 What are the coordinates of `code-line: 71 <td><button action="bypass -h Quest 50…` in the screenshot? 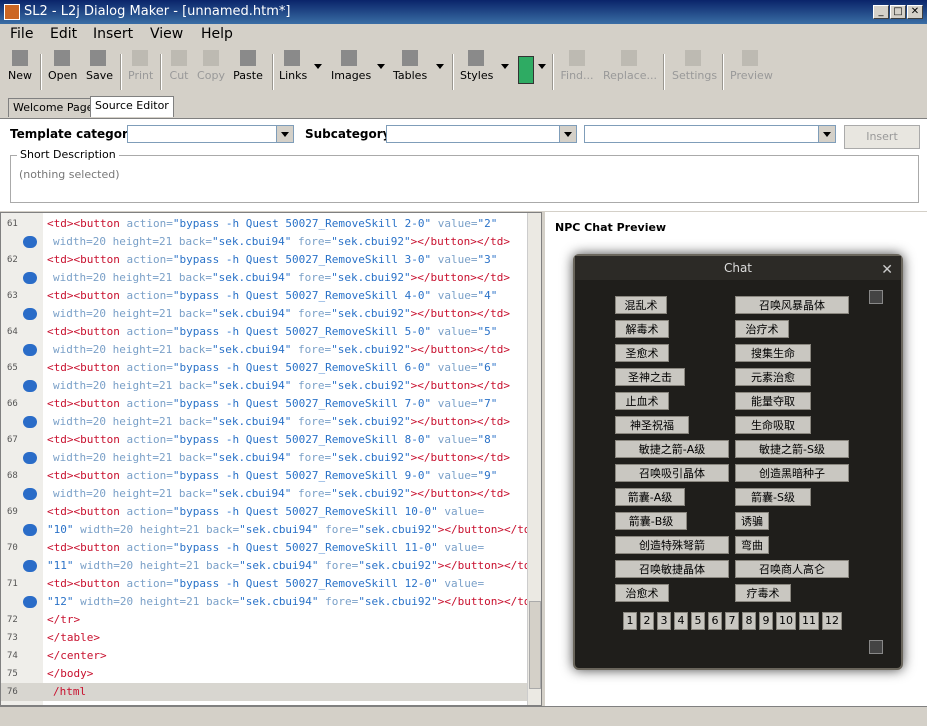 It's located at (265, 584).